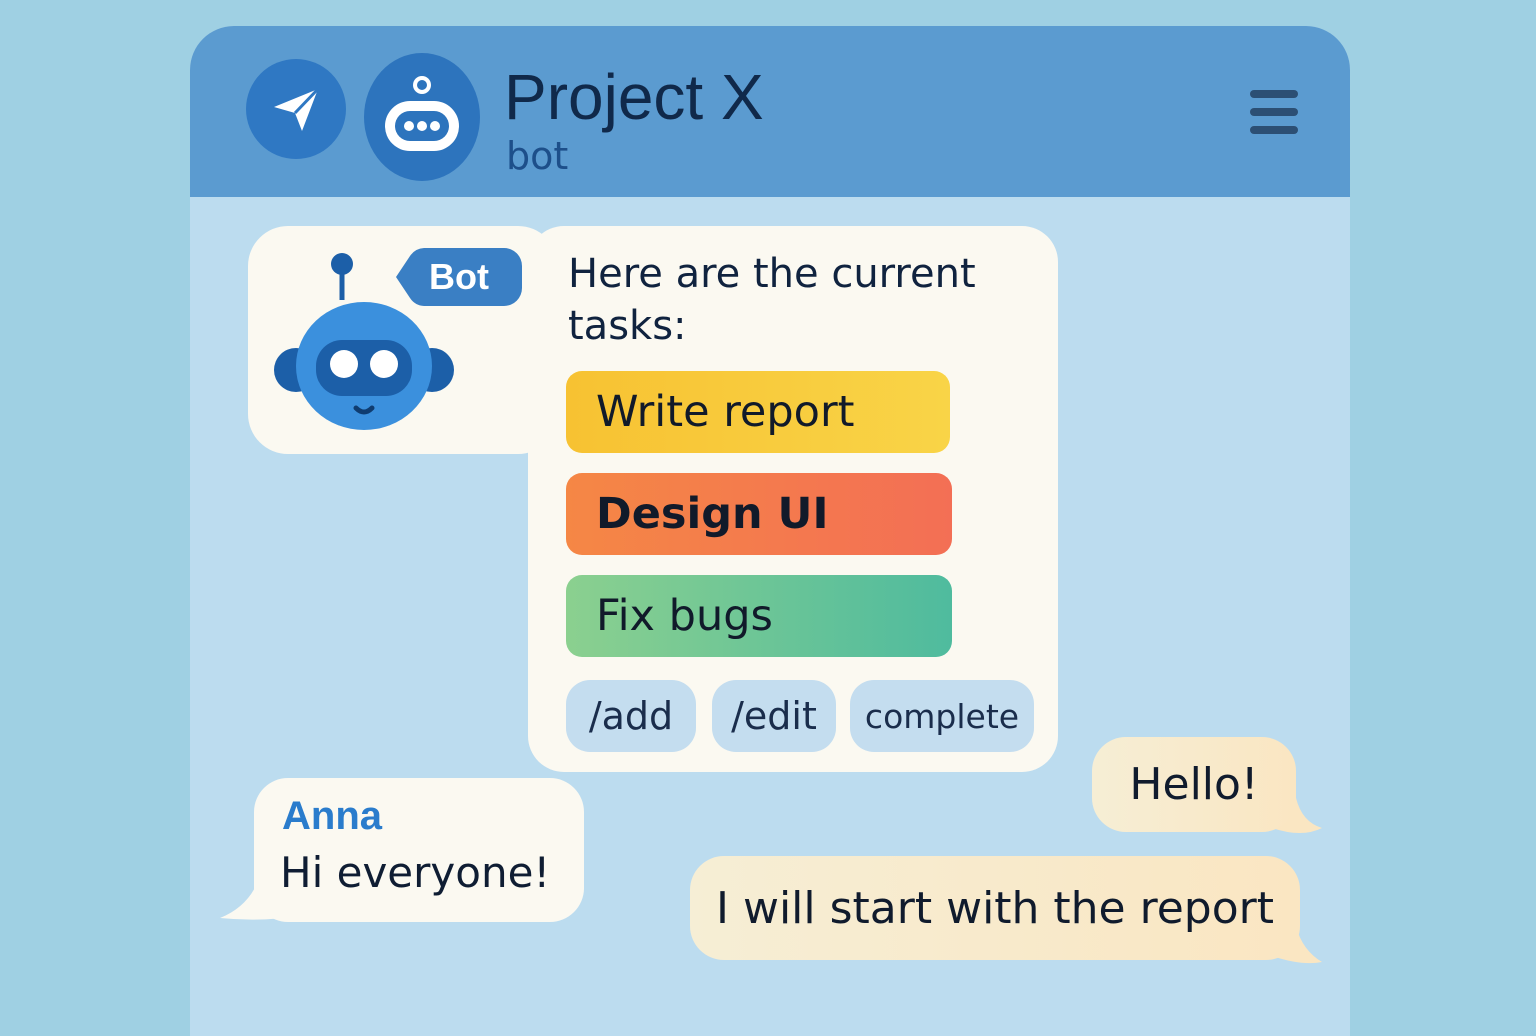 This screenshot has width=1536, height=1036. I want to click on chat-subtitle: bot, so click(537, 156).